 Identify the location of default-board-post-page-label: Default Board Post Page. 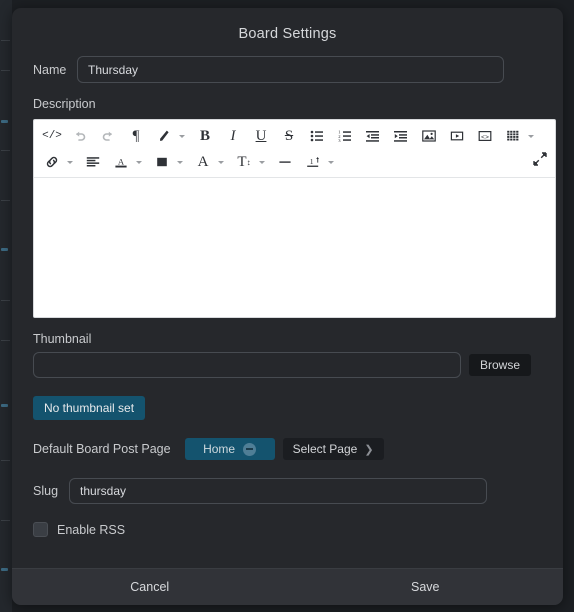
(102, 449).